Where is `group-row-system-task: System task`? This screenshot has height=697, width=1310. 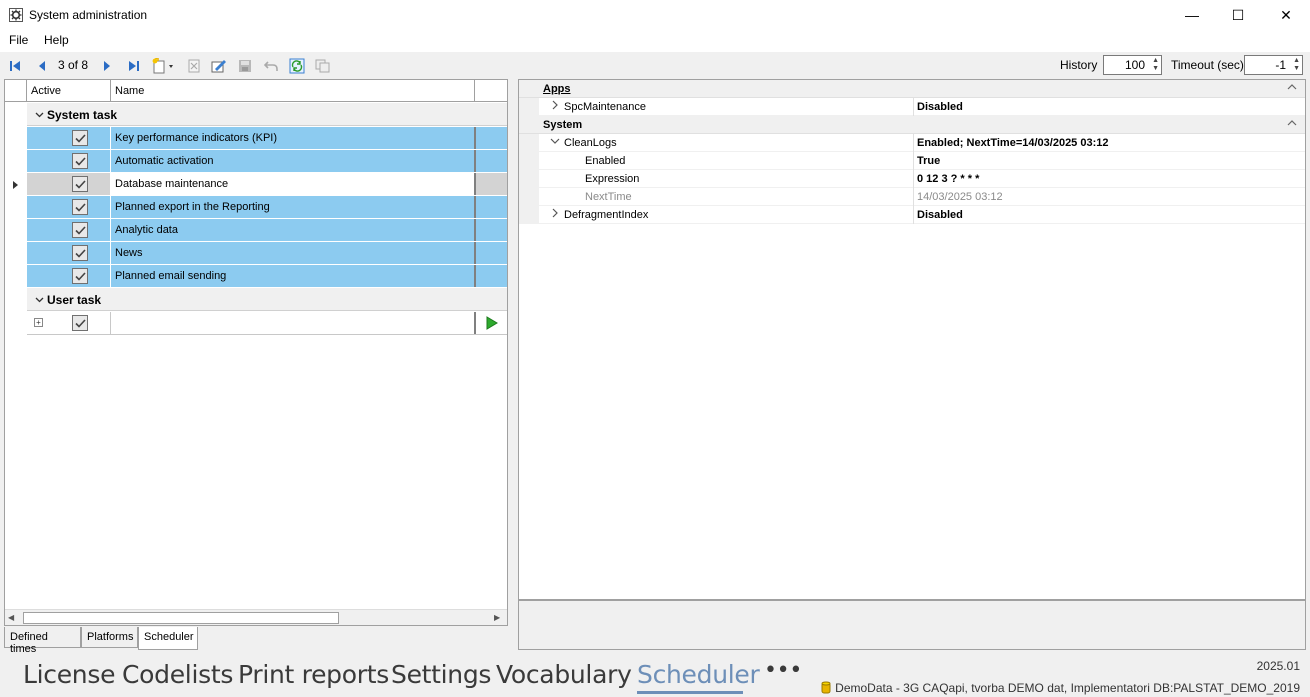
group-row-system-task: System task is located at coordinates (267, 114).